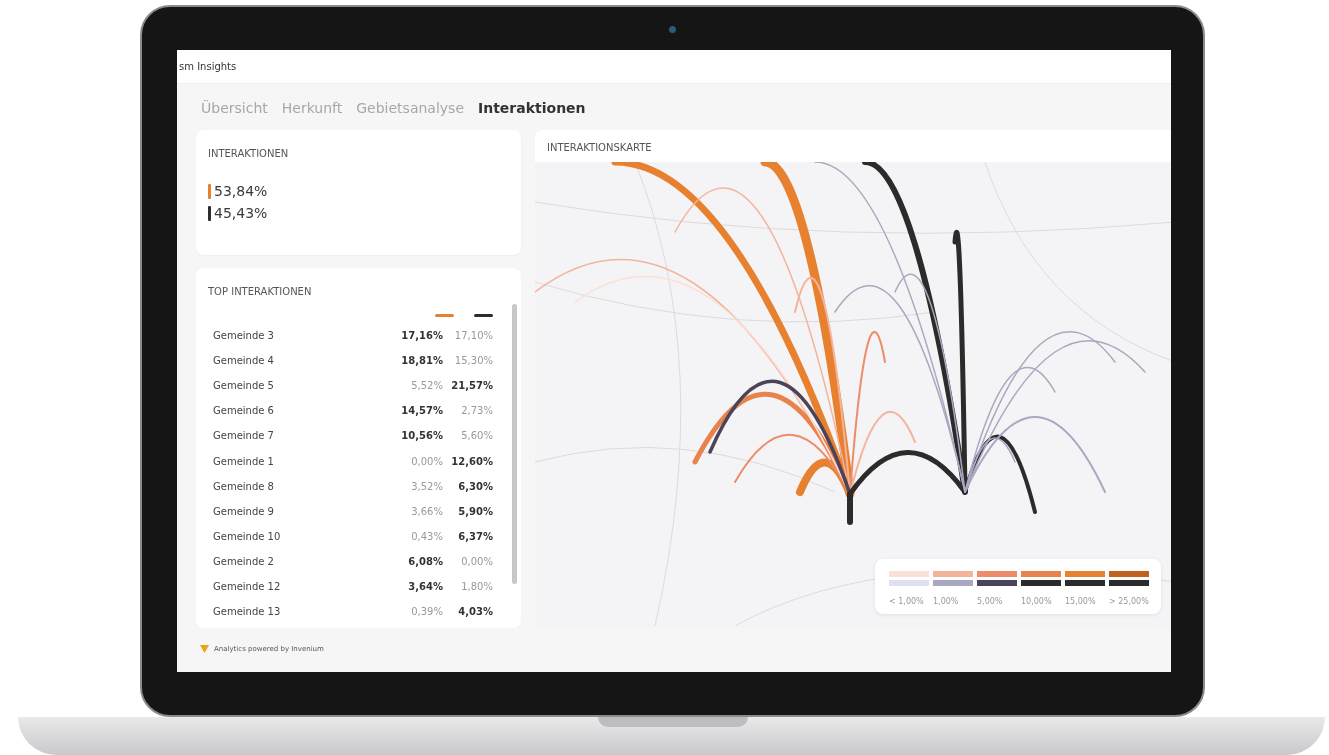  Describe the element at coordinates (244, 561) in the screenshot. I see `table-cell-text: Gemeinde 2` at that location.